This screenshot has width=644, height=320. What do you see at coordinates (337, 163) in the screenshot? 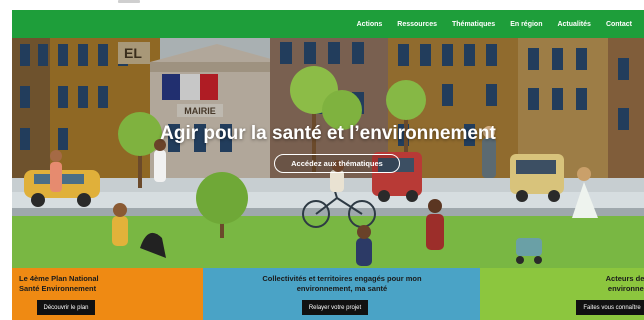
I see `explore-themes-button: Accédez aux thématiques` at bounding box center [337, 163].